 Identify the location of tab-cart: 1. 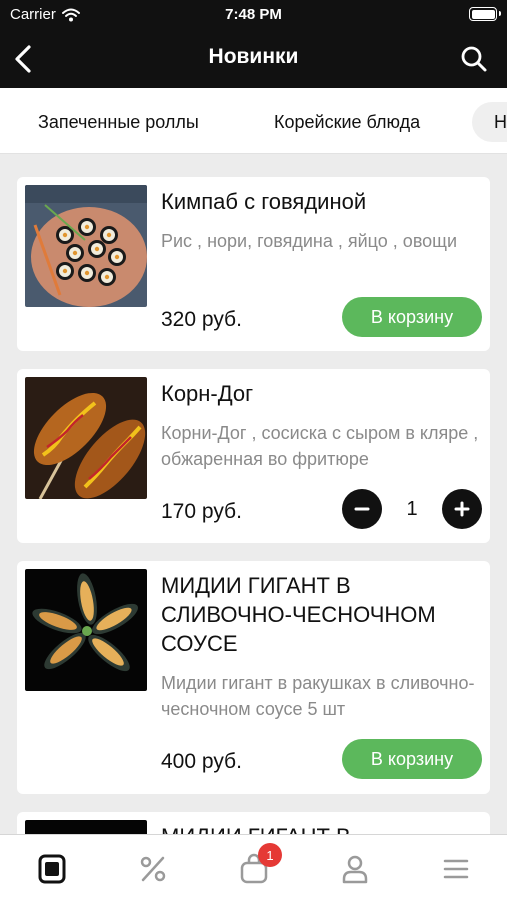
(258, 866).